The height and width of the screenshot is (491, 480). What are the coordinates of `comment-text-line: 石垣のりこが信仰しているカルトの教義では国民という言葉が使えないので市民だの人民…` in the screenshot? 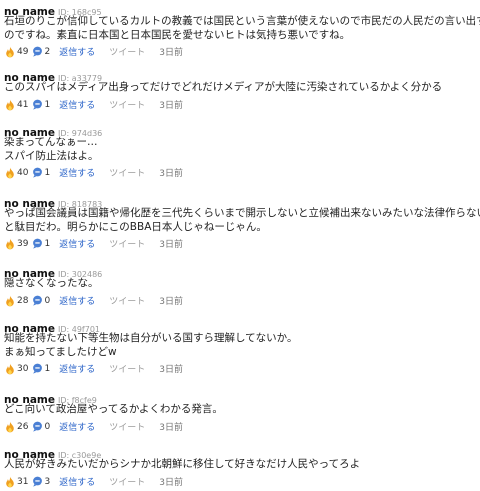 It's located at (242, 21).